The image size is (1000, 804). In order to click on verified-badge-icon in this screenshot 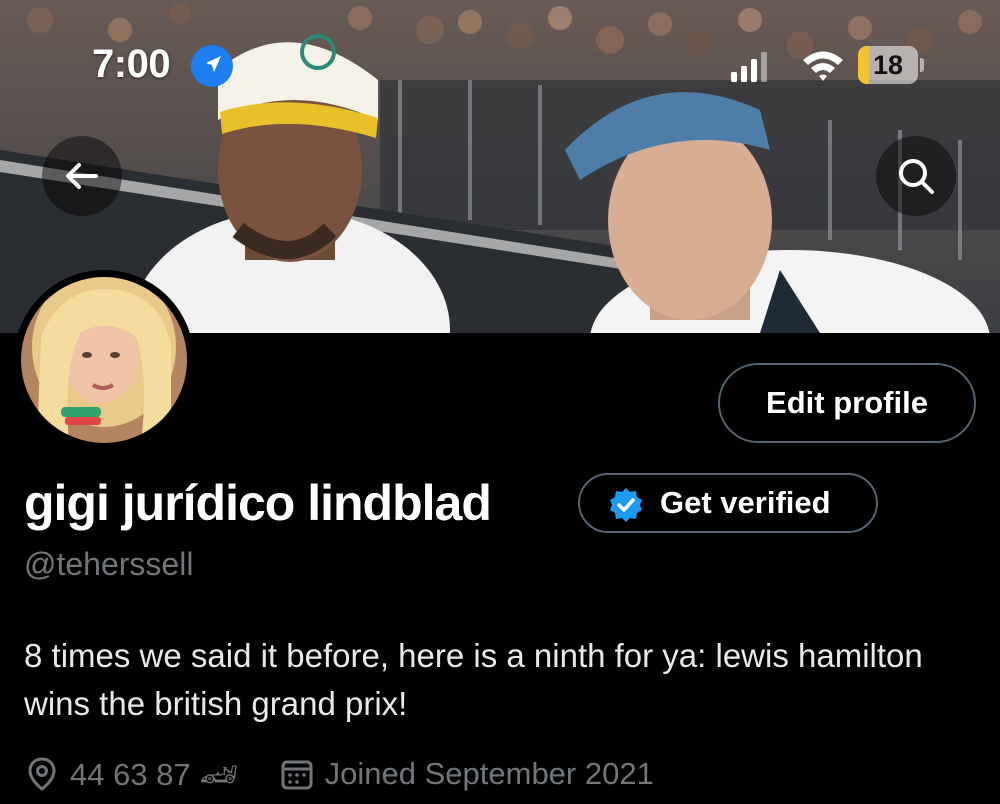, I will do `click(626, 505)`.